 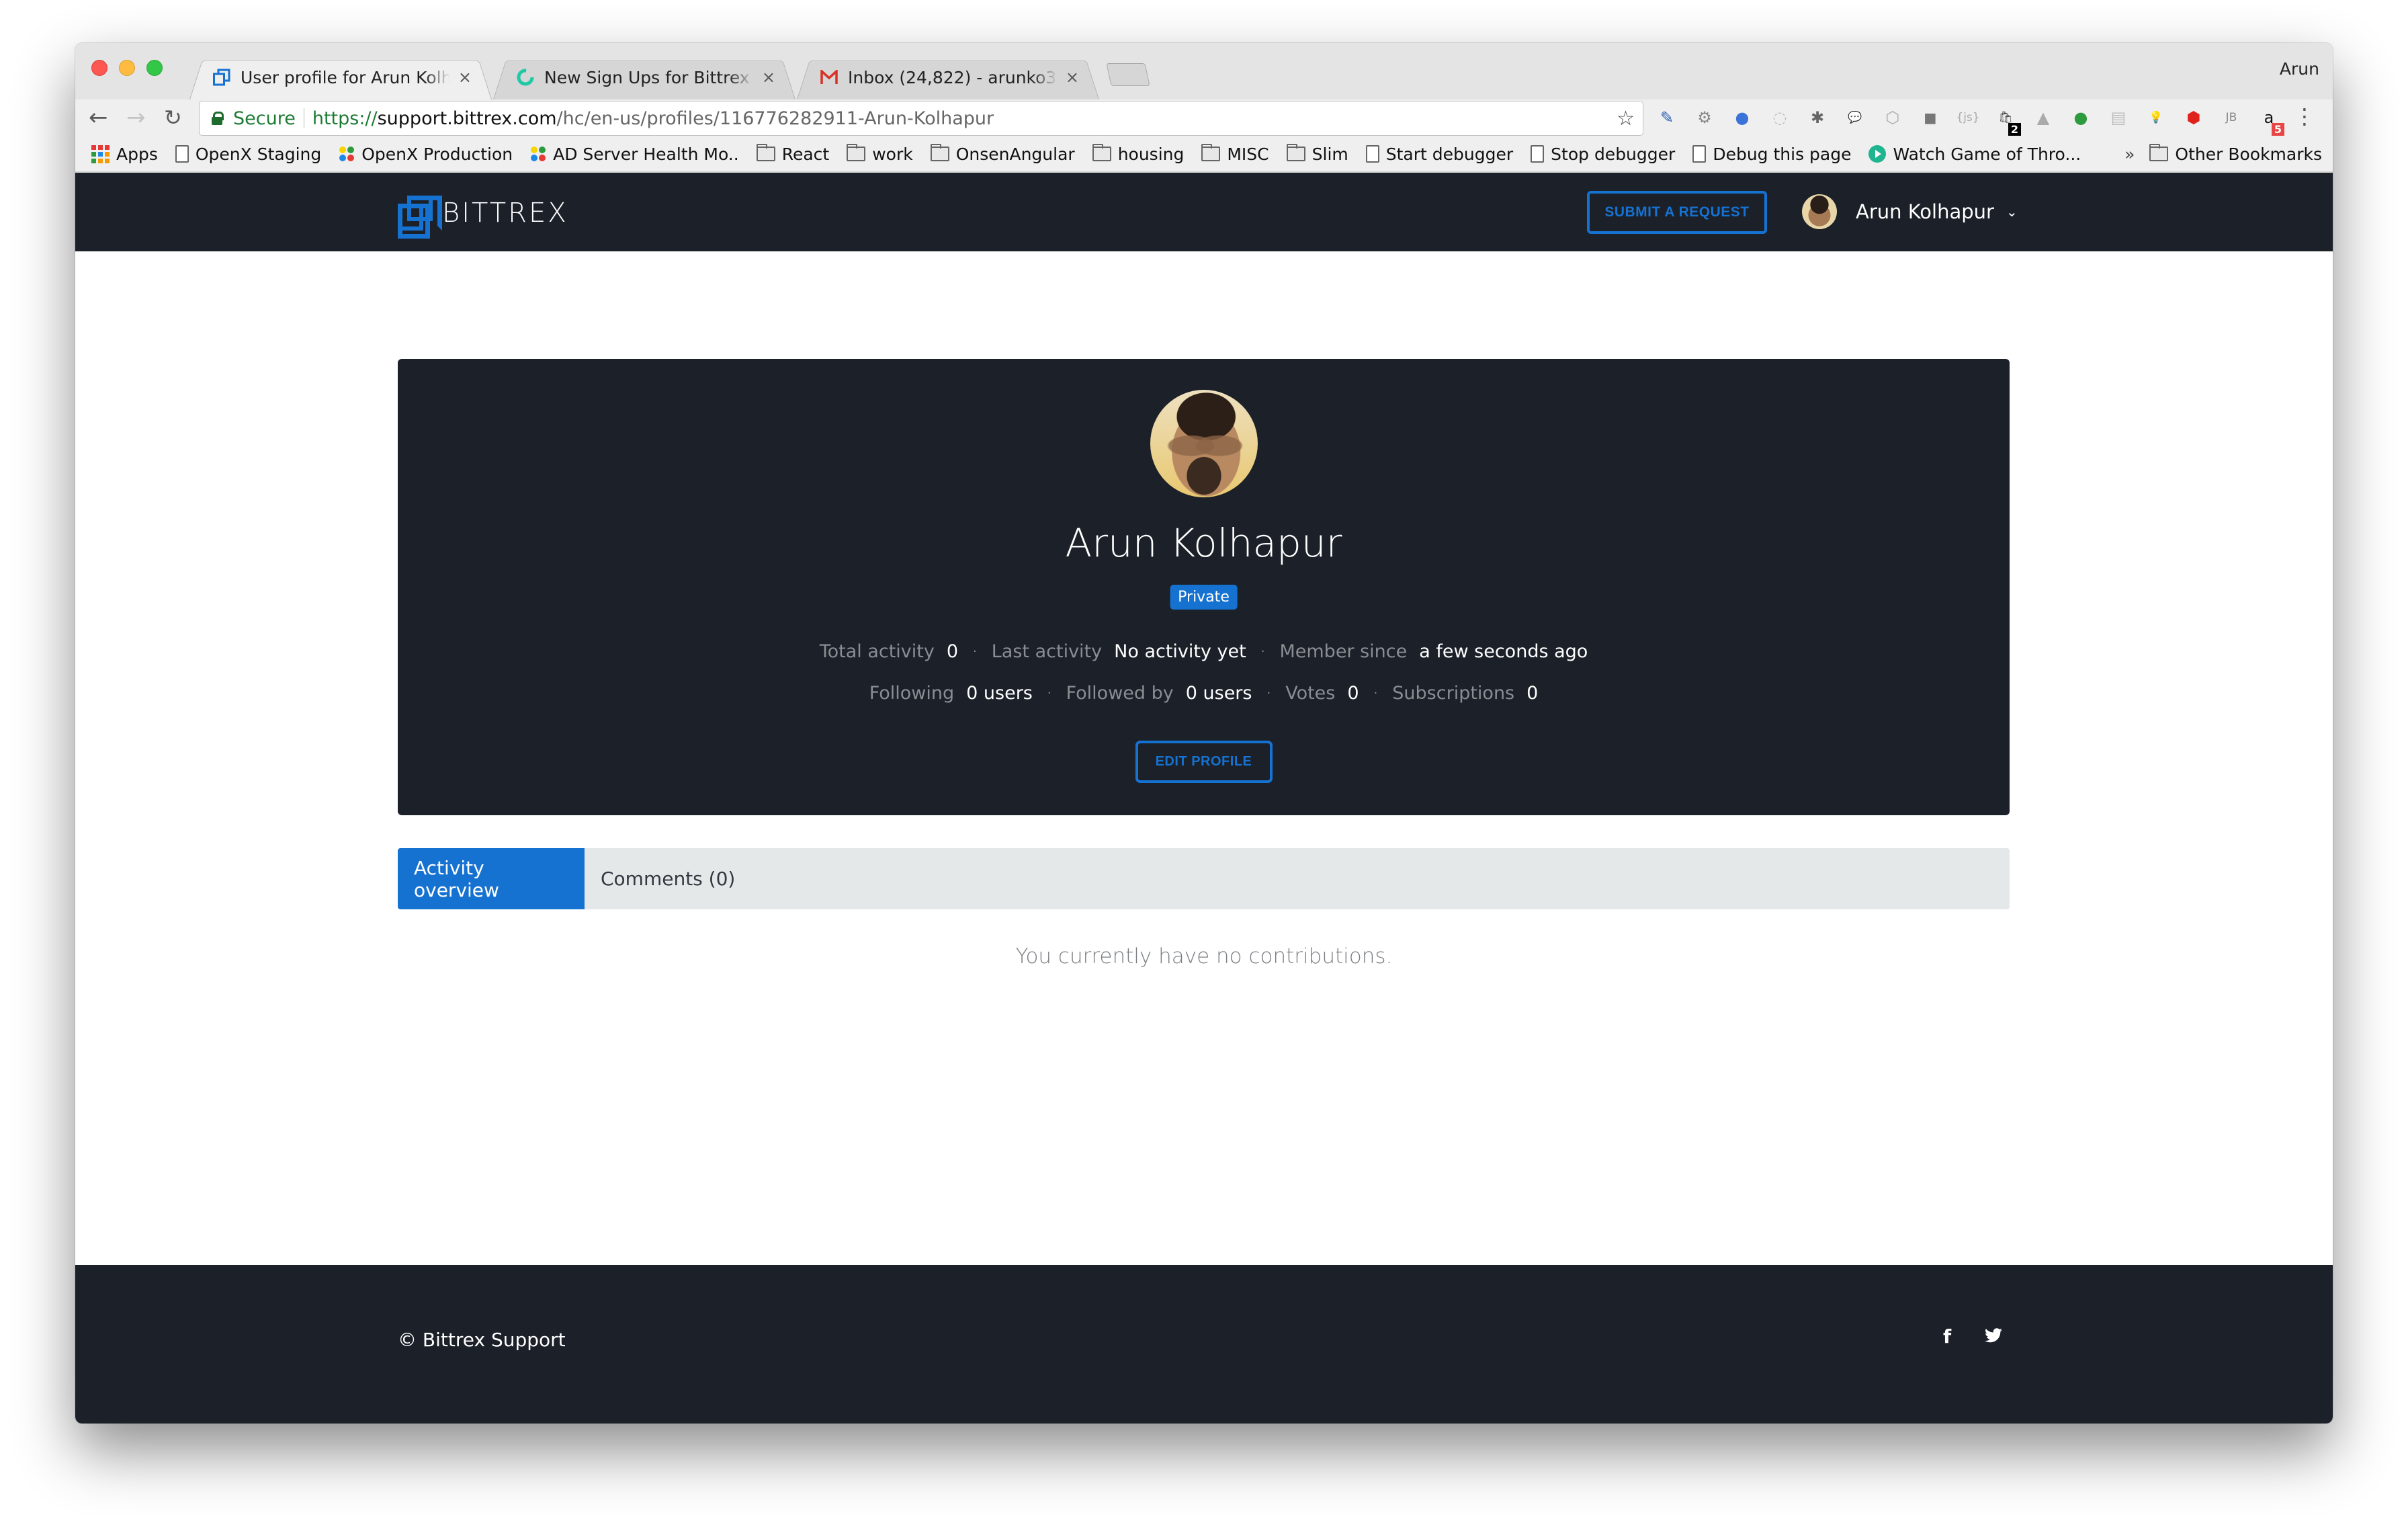 I want to click on bookmark-star-icon: ☆, so click(x=1626, y=119).